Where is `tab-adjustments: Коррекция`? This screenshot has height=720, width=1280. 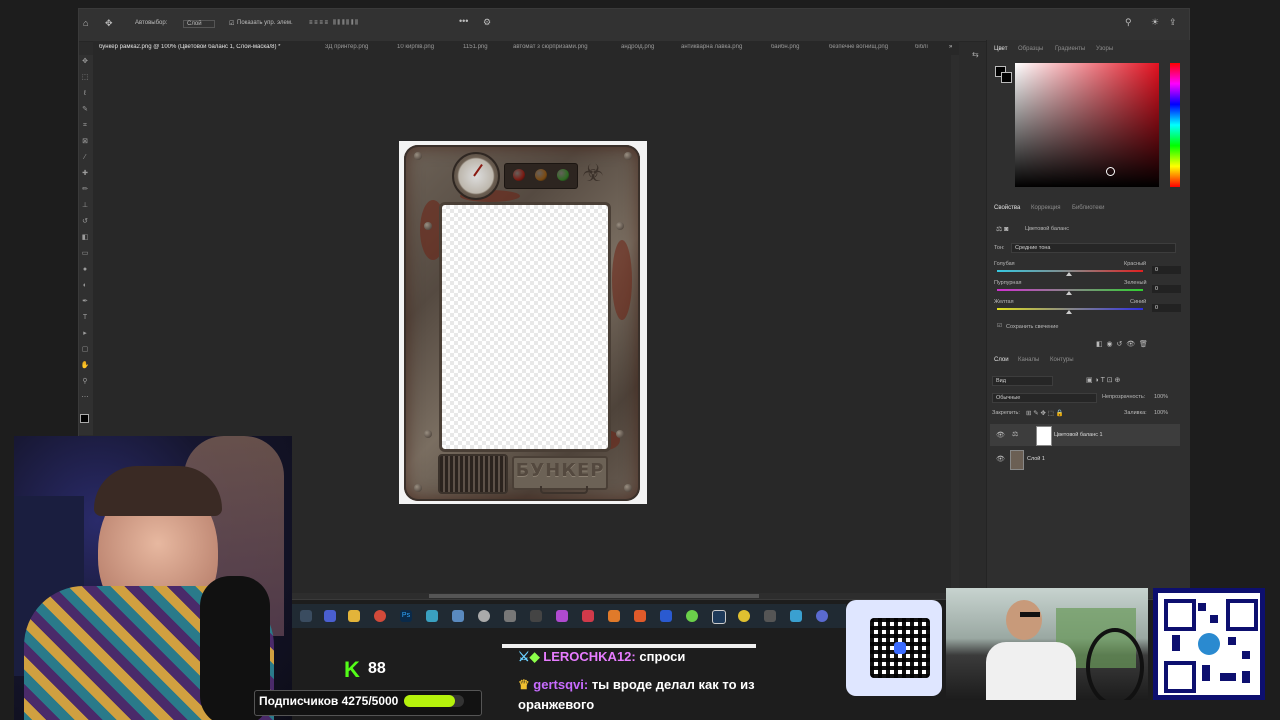 tab-adjustments: Коррекция is located at coordinates (1046, 208).